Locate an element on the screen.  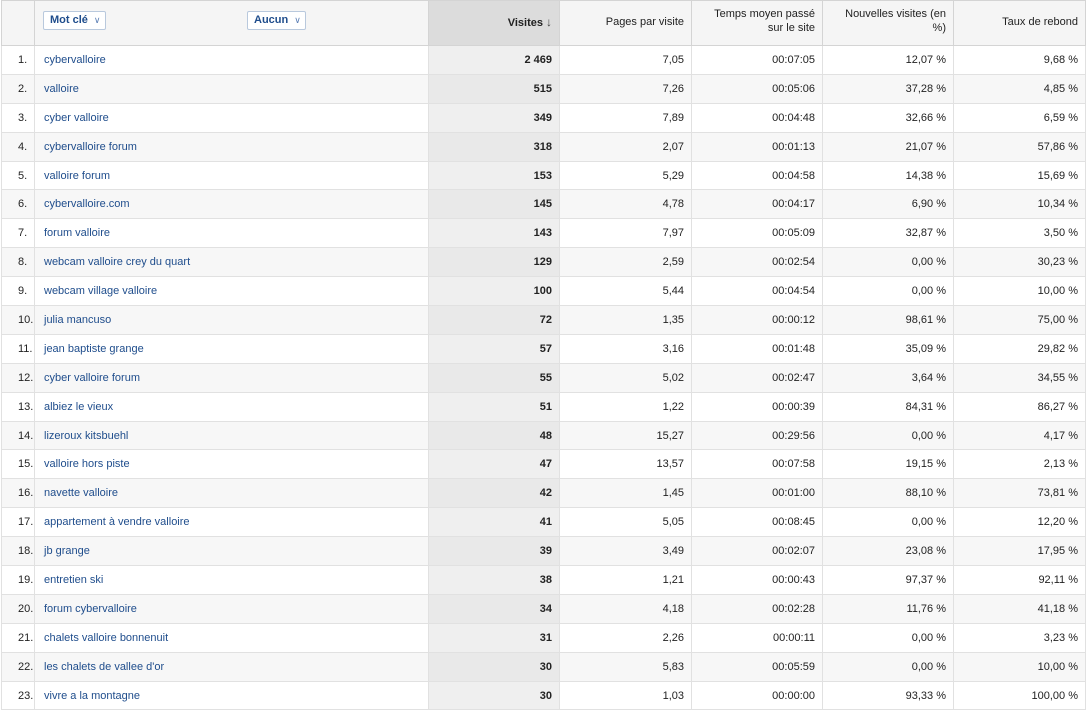
visits-cell: 57 is located at coordinates (494, 348).